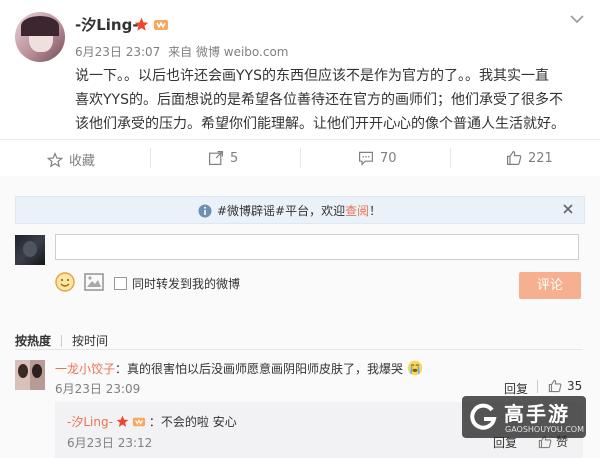  What do you see at coordinates (565, 386) in the screenshot?
I see `comment-like-button: 35` at bounding box center [565, 386].